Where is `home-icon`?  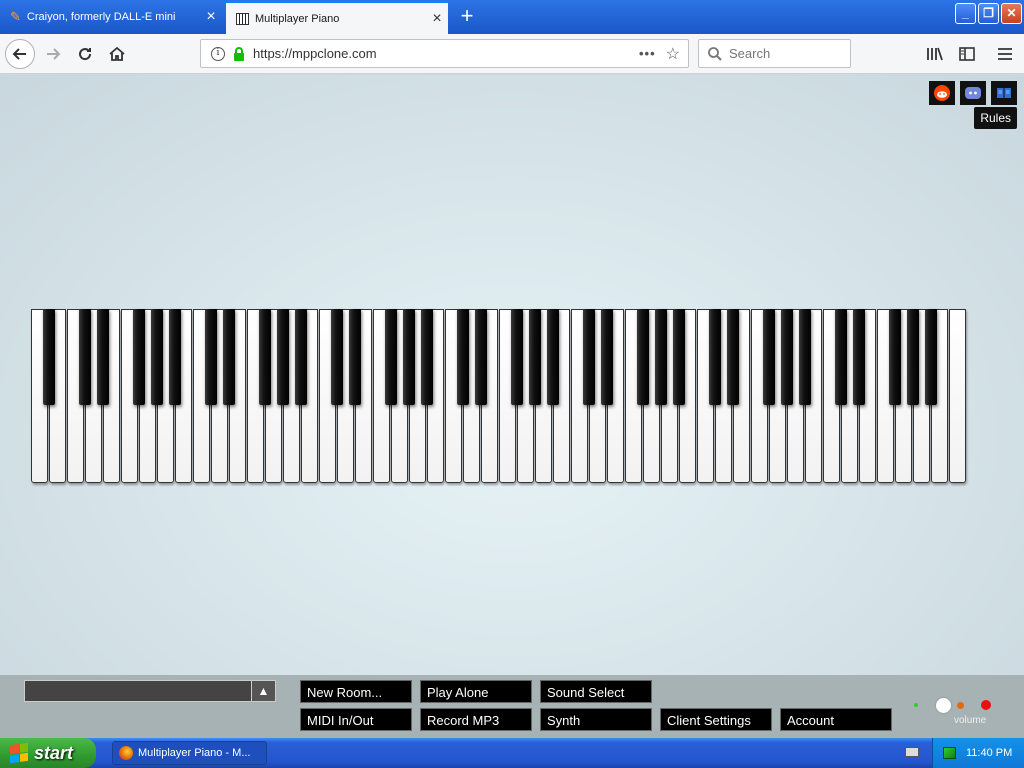
home-icon is located at coordinates (117, 53).